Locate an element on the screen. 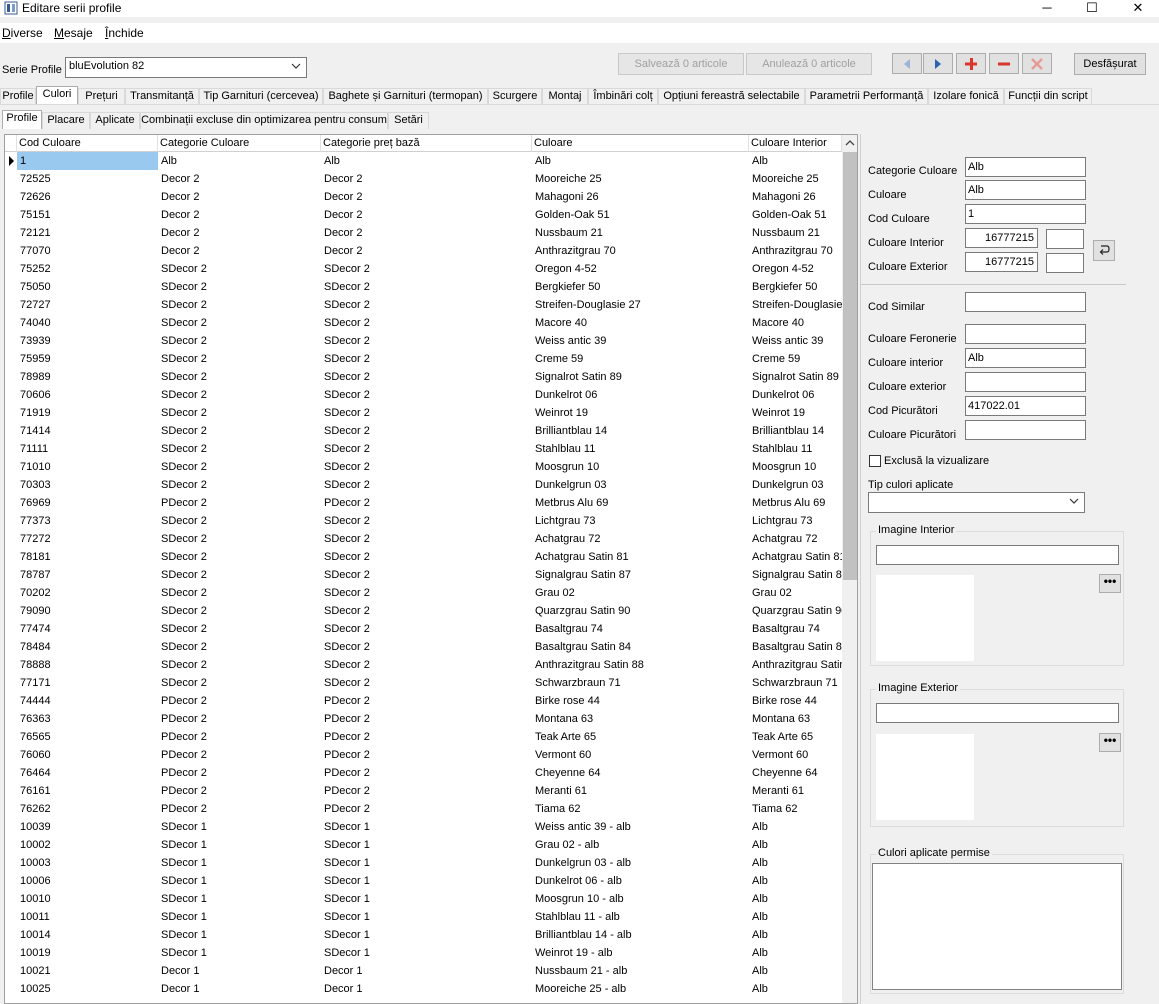 The width and height of the screenshot is (1159, 1004). cell-cod-culoare: 70606 is located at coordinates (87, 395).